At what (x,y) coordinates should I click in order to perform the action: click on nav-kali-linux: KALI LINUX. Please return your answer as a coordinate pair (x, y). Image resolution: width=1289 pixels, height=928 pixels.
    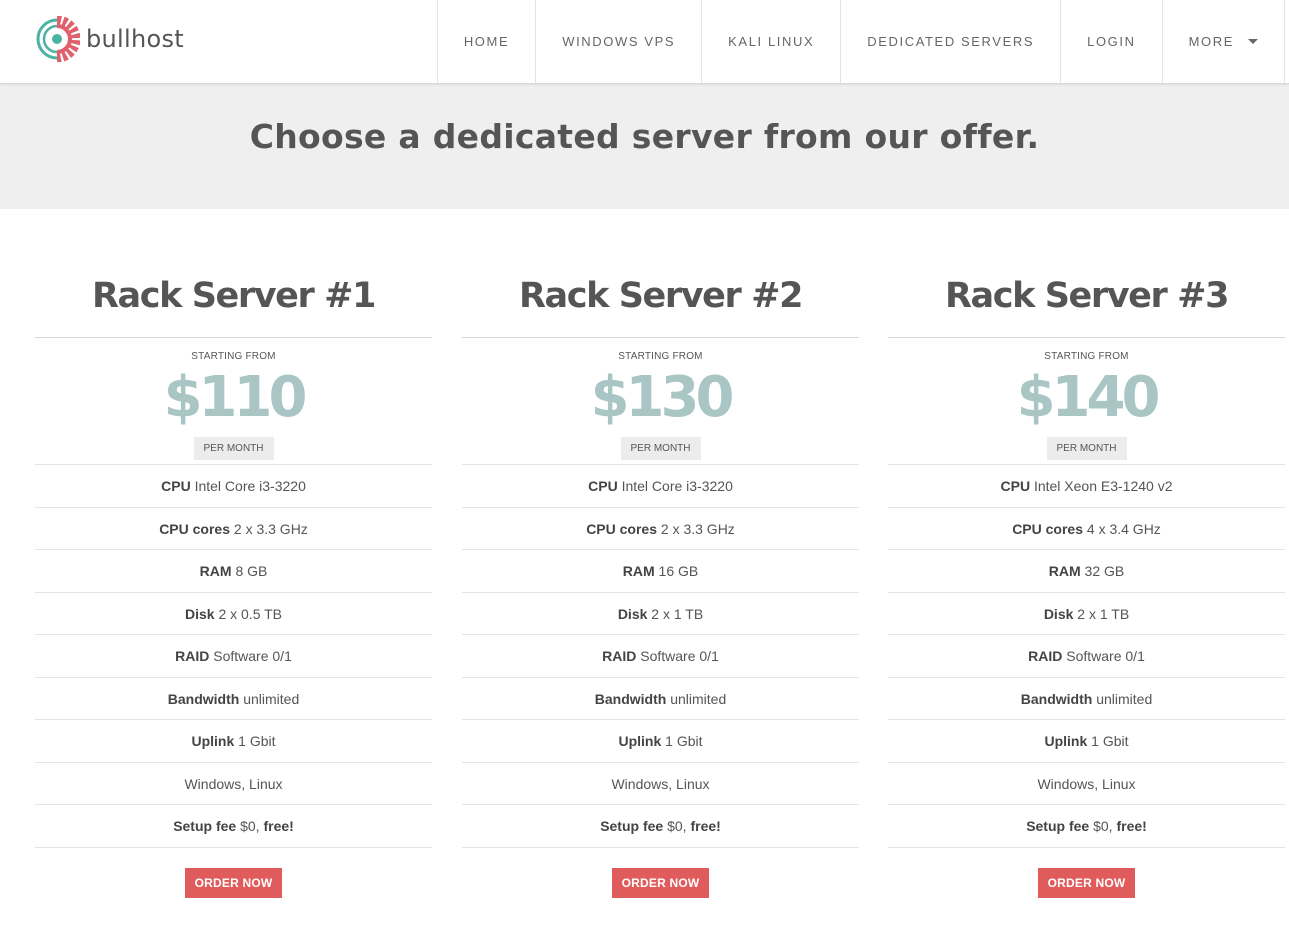
    Looking at the image, I should click on (770, 41).